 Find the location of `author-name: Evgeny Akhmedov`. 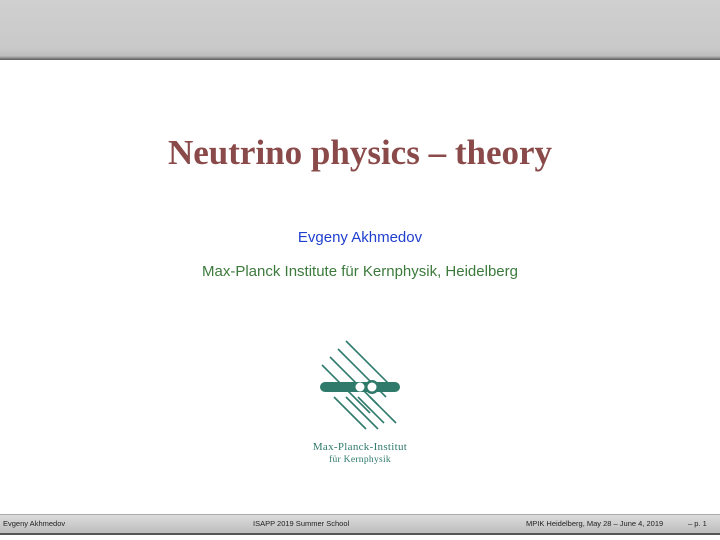

author-name: Evgeny Akhmedov is located at coordinates (360, 237).